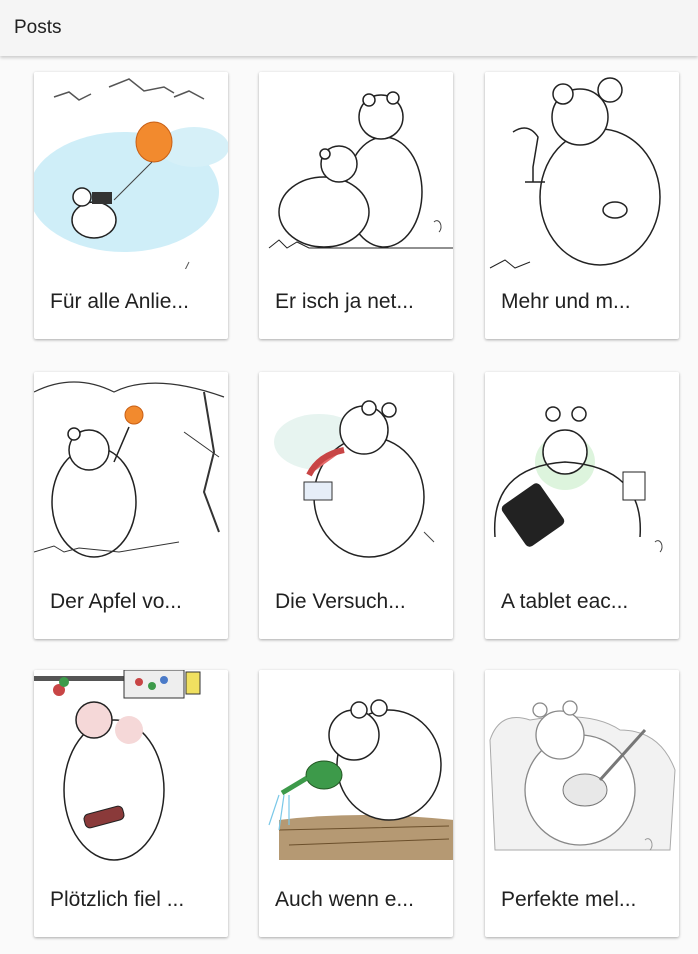 The height and width of the screenshot is (954, 698). Describe the element at coordinates (349, 28) in the screenshot. I see `app-bar: Posts` at that location.